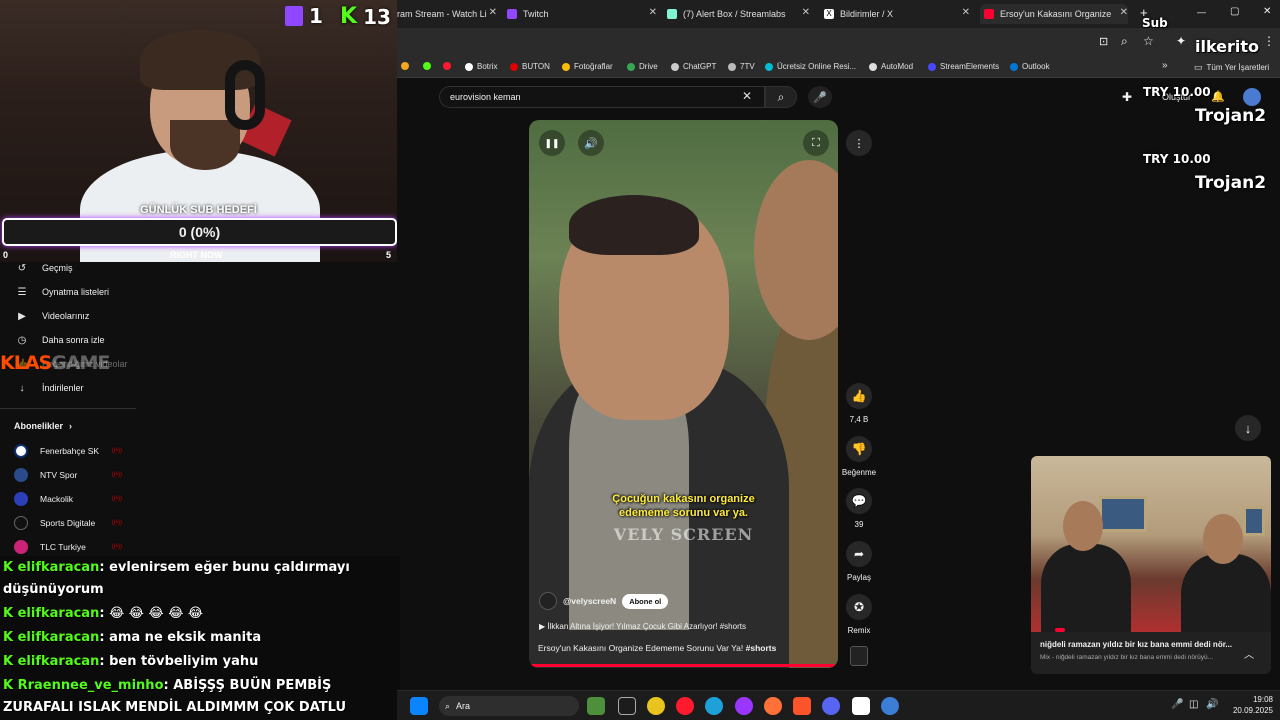 The image size is (1280, 720). I want to click on sidebar-sub-ntvspor: NTV Spor ((•)), so click(68, 475).